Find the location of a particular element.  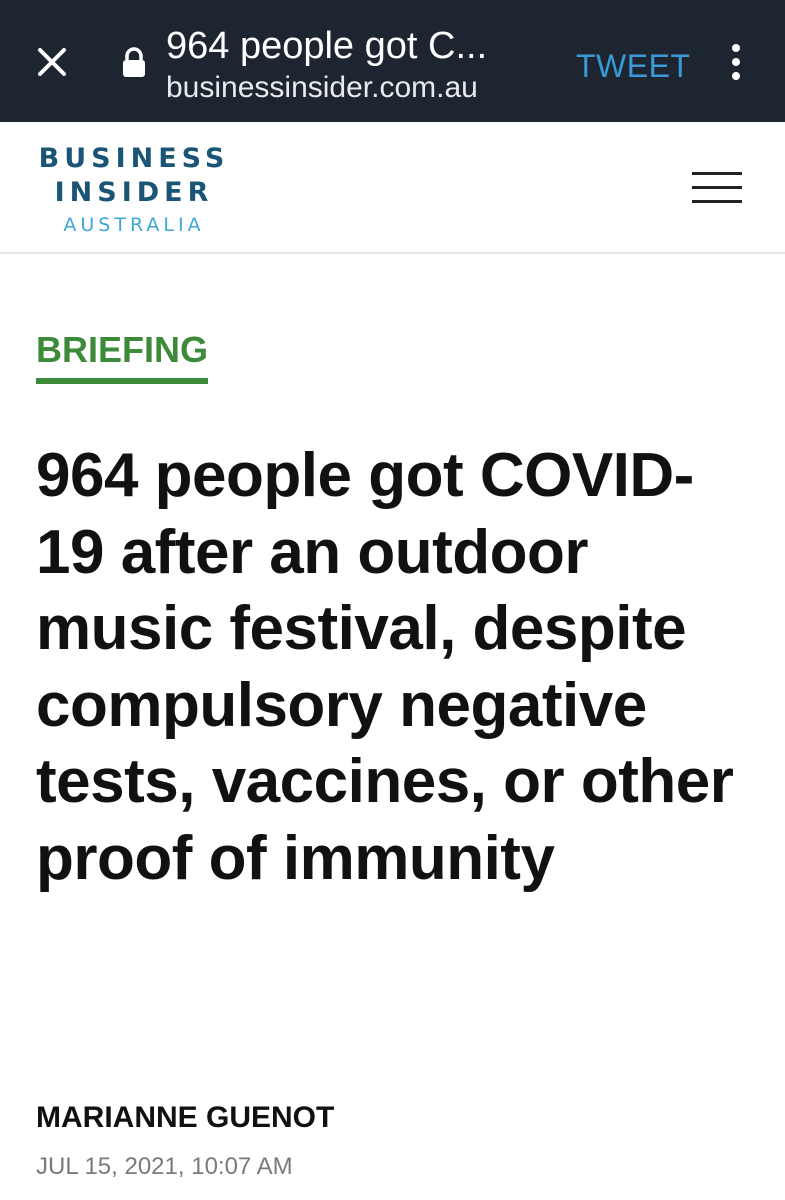

close-icon is located at coordinates (52, 62).